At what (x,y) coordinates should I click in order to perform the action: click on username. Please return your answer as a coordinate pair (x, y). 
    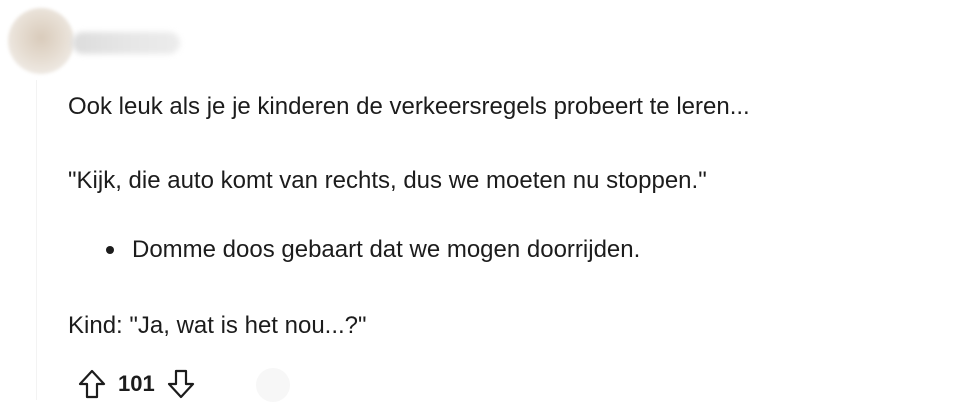
    Looking at the image, I should click on (126, 43).